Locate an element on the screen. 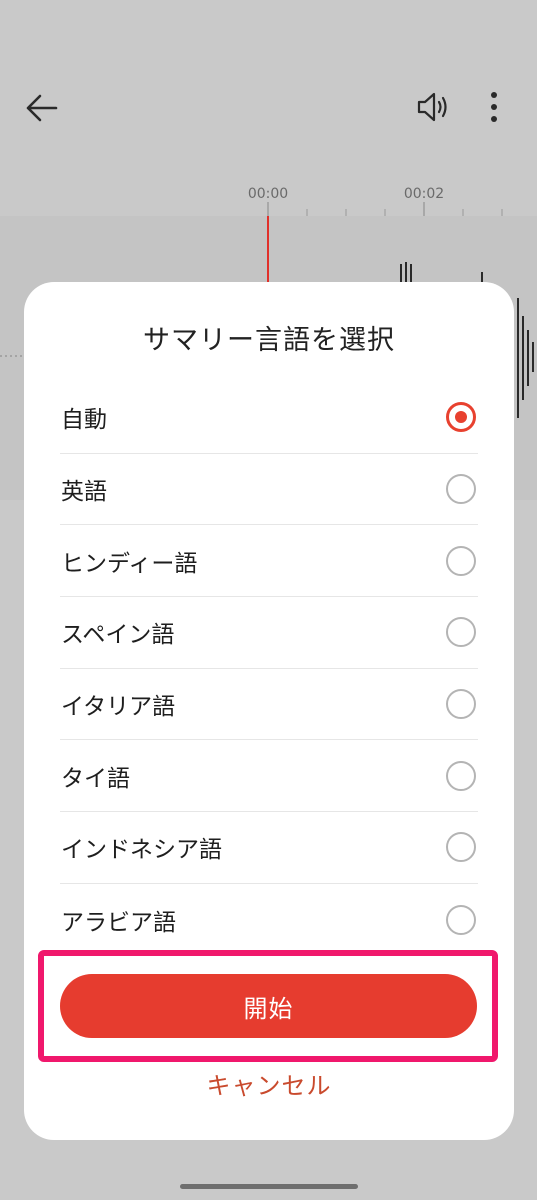 This screenshot has height=1200, width=537. option-label: インドネシア語 is located at coordinates (141, 850).